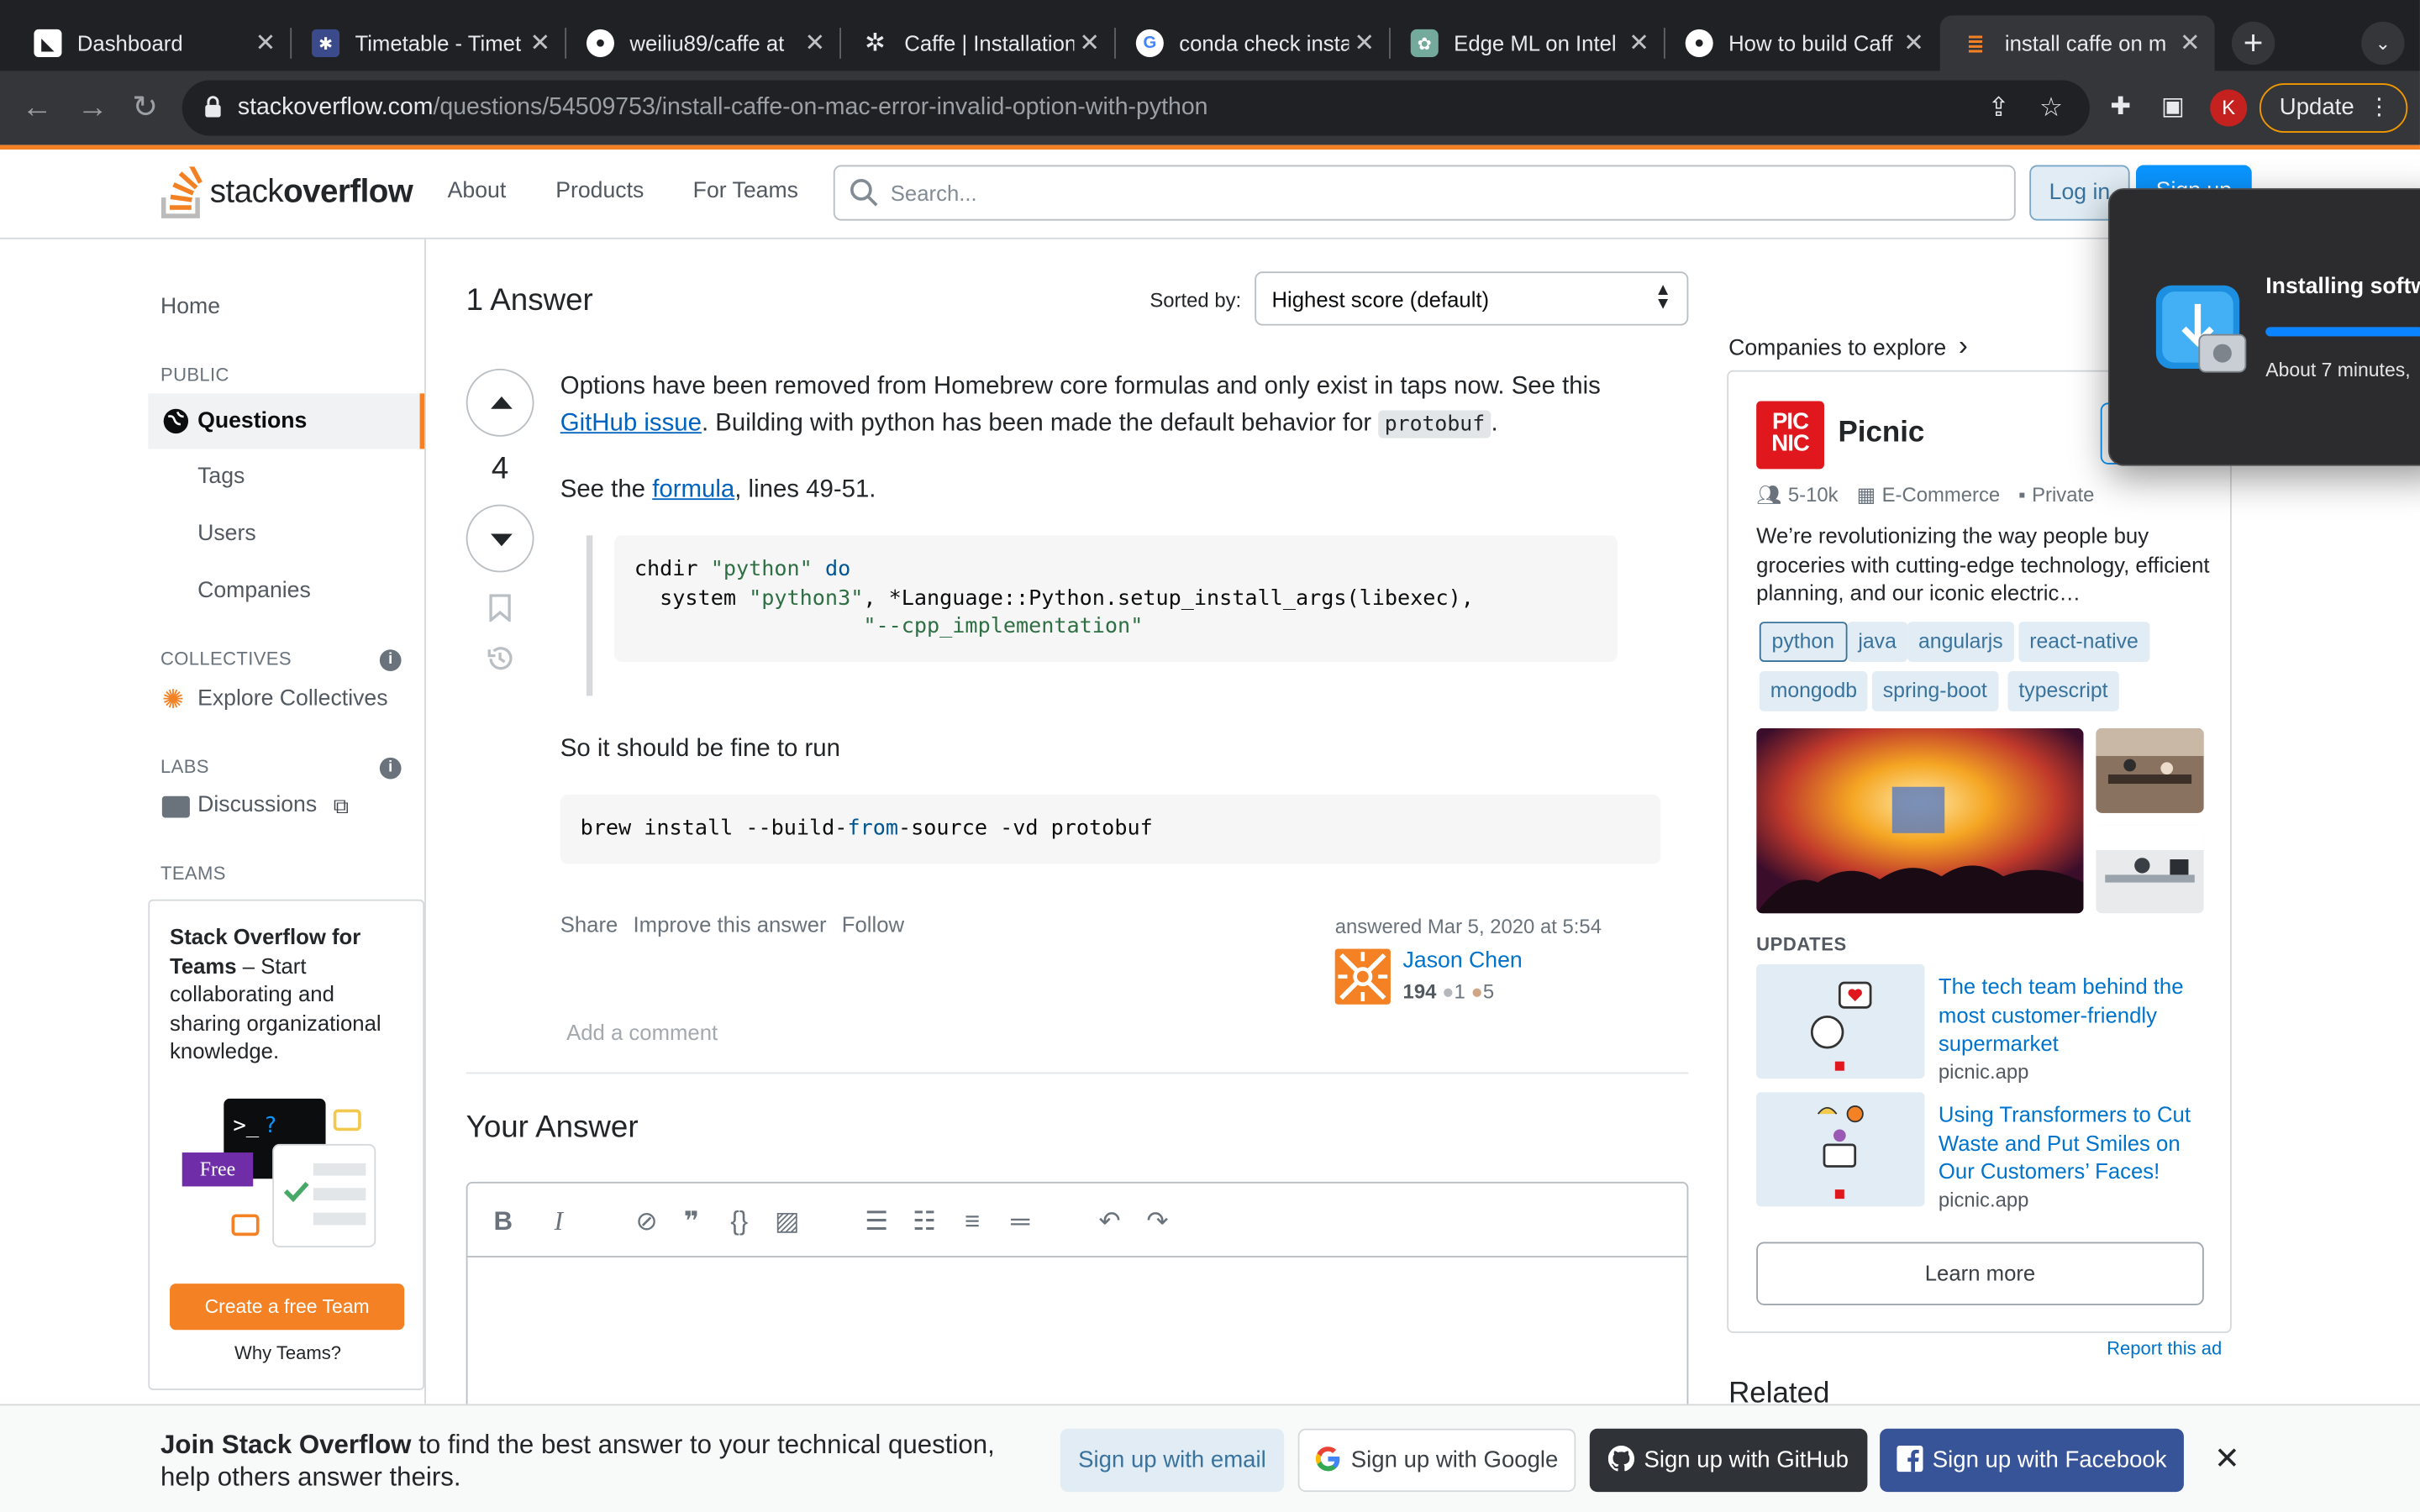 The width and height of the screenshot is (2420, 1512). I want to click on tag-angularjs: angularjs, so click(1961, 642).